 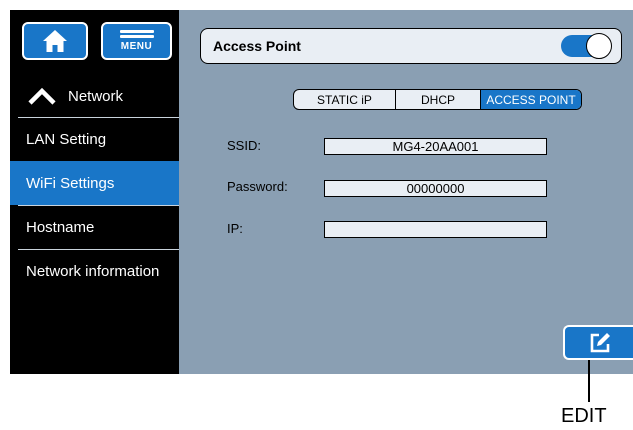 I want to click on panel-title: Access Point, so click(x=257, y=46).